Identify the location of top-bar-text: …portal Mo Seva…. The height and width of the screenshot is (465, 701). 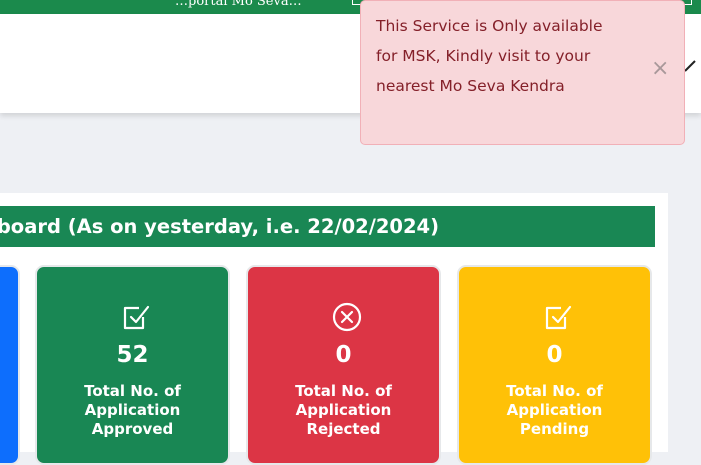
(238, 4).